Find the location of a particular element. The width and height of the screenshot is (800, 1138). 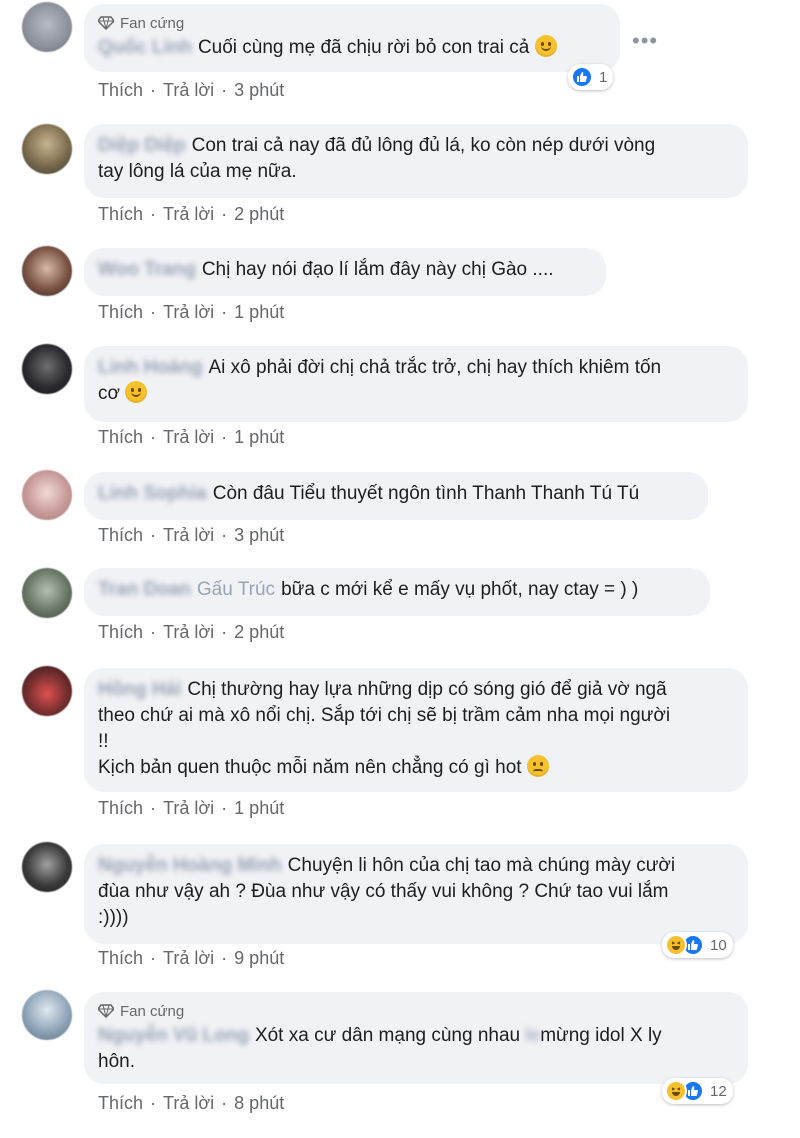

reaction-summary: 1 is located at coordinates (591, 77).